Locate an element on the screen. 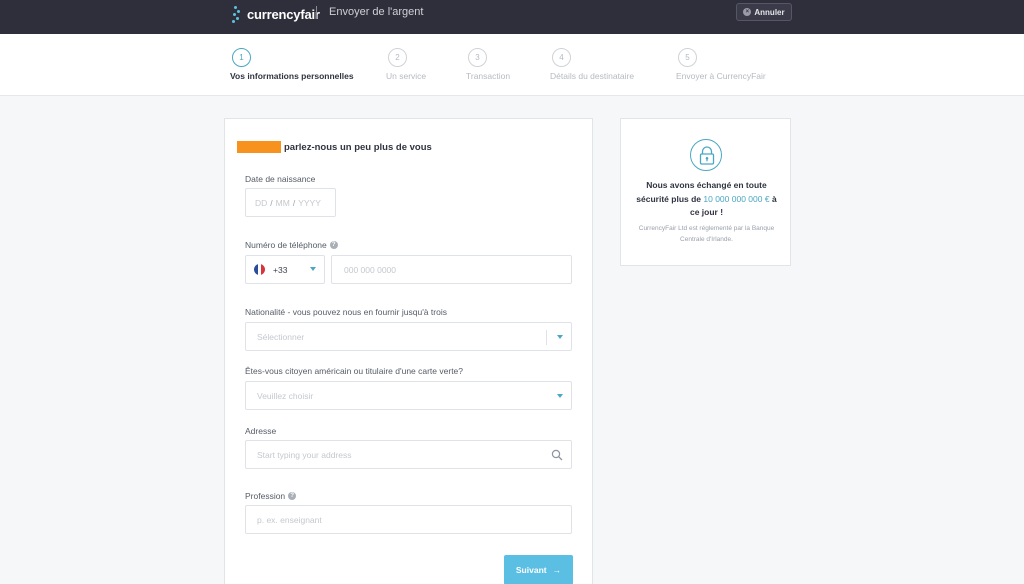 The height and width of the screenshot is (584, 1024). dob-field: DD / MM / YYYY is located at coordinates (290, 202).